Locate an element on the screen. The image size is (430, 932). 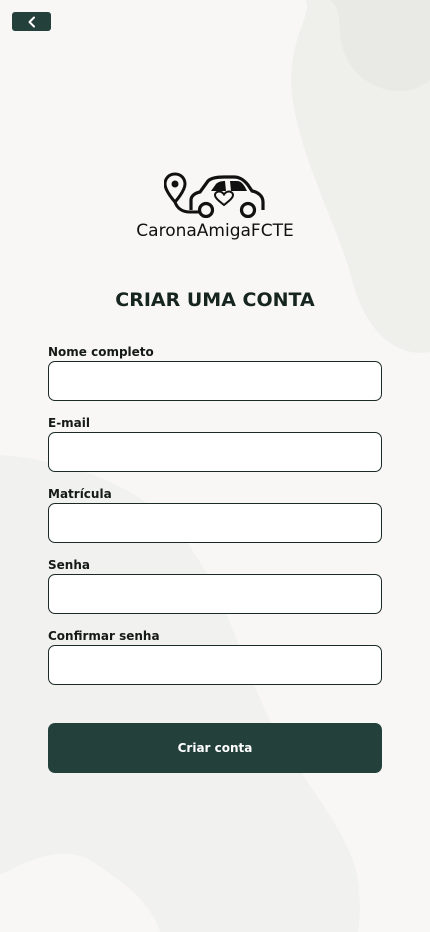
app-name: CaronaAmigaFCTE is located at coordinates (215, 231).